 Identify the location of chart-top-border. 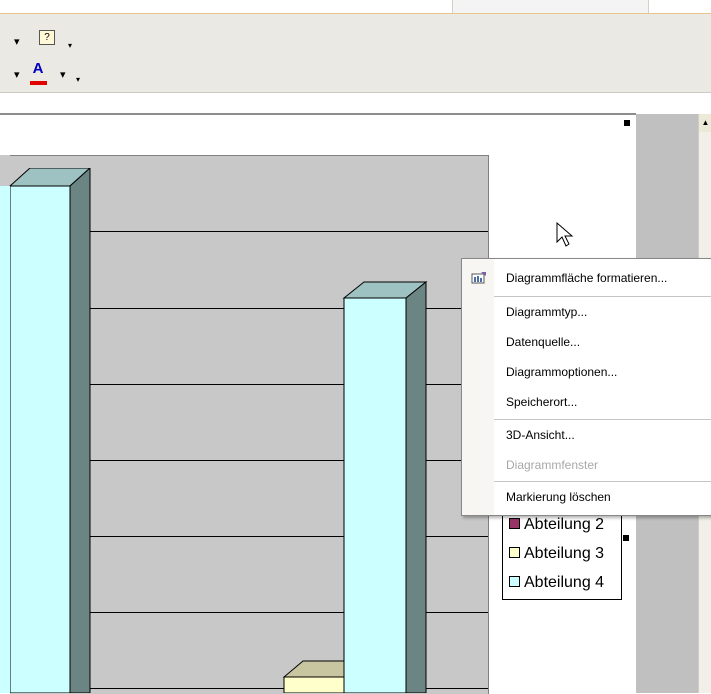
(318, 114).